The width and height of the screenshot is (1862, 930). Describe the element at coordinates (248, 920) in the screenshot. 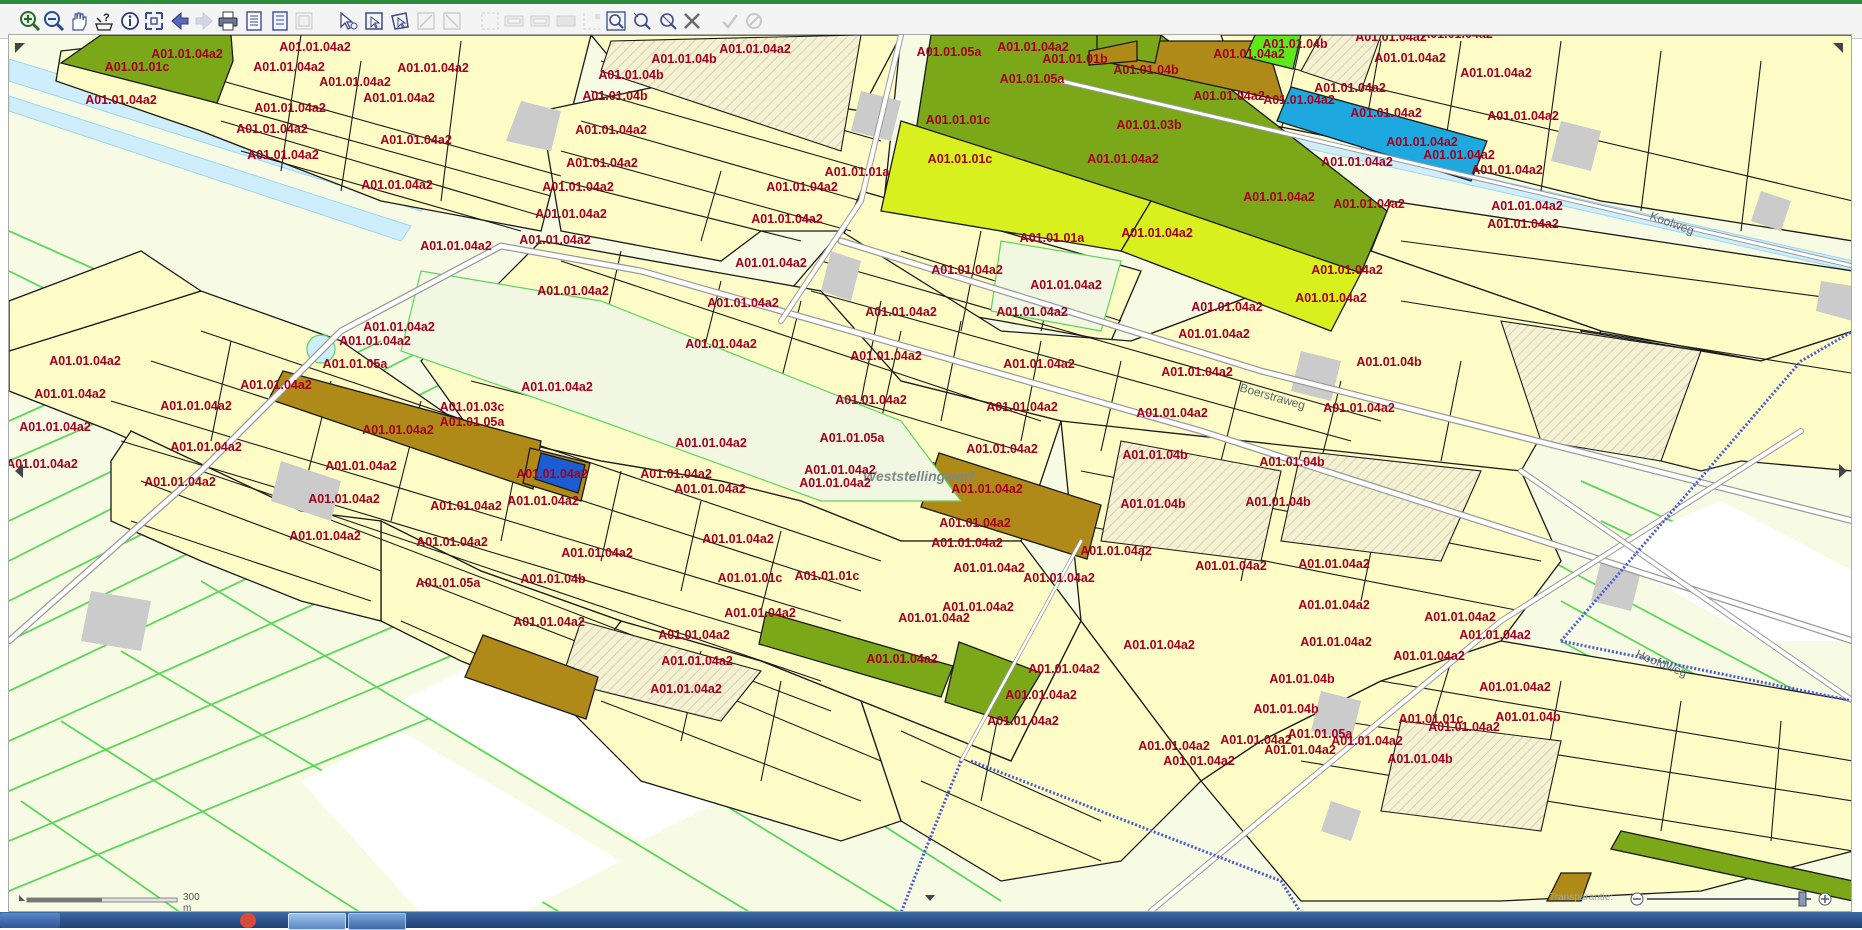

I see `taskbar-app-icon` at that location.